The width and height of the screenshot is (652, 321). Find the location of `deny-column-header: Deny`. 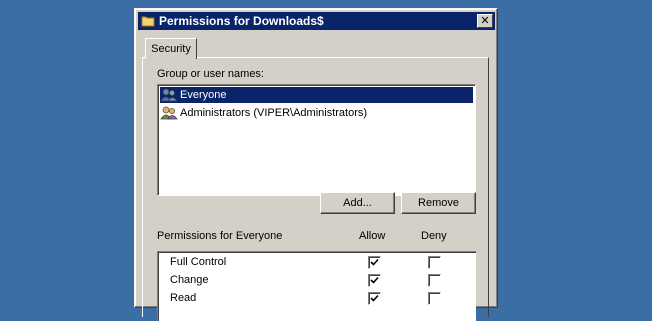

deny-column-header: Deny is located at coordinates (434, 236).